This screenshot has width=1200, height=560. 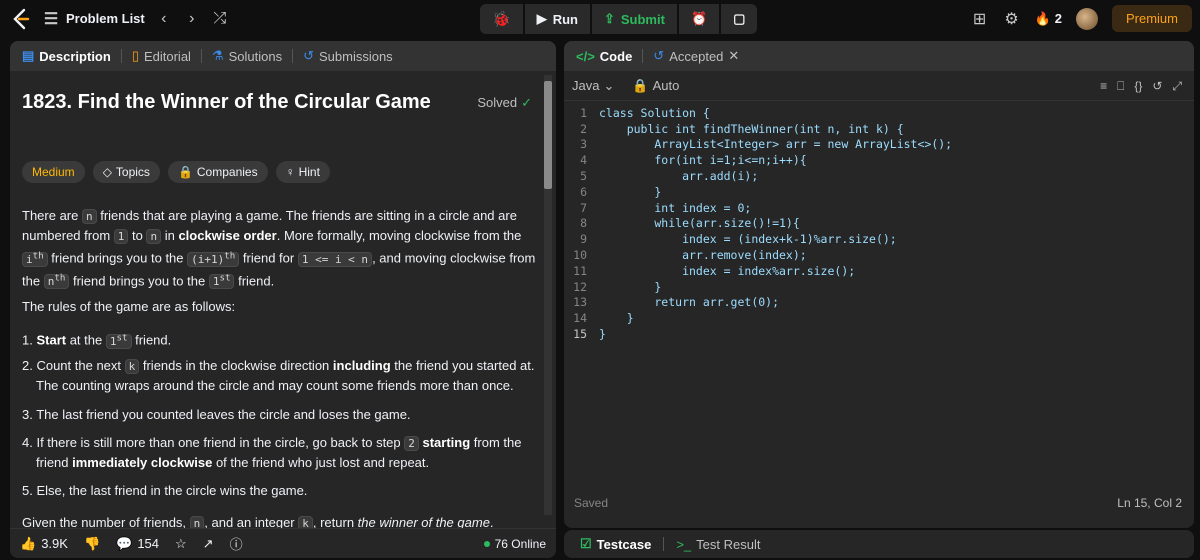 What do you see at coordinates (501, 19) in the screenshot?
I see `debug-button: 🐞` at bounding box center [501, 19].